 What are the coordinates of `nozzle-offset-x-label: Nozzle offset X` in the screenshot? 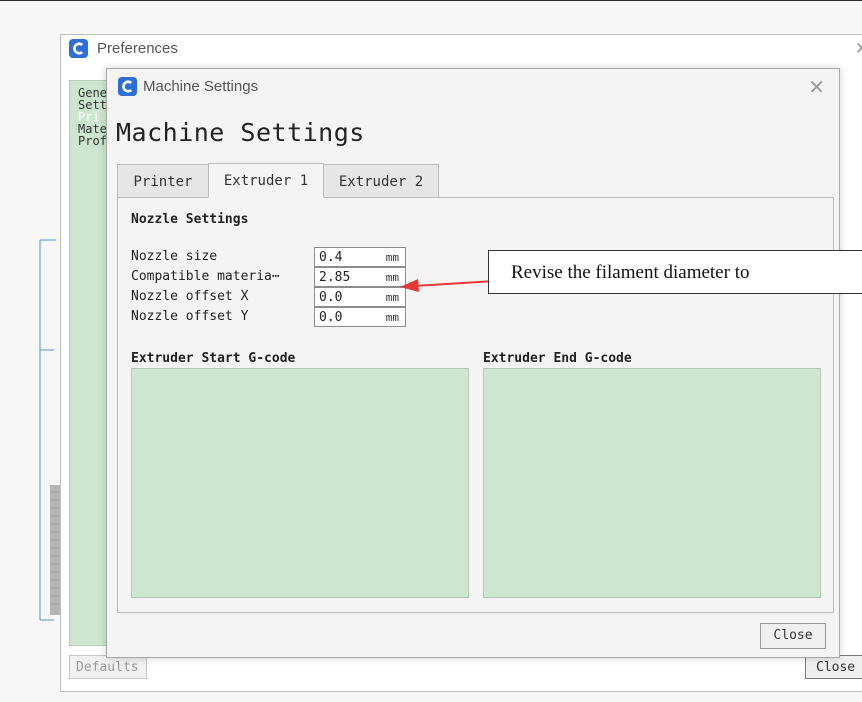 It's located at (190, 296).